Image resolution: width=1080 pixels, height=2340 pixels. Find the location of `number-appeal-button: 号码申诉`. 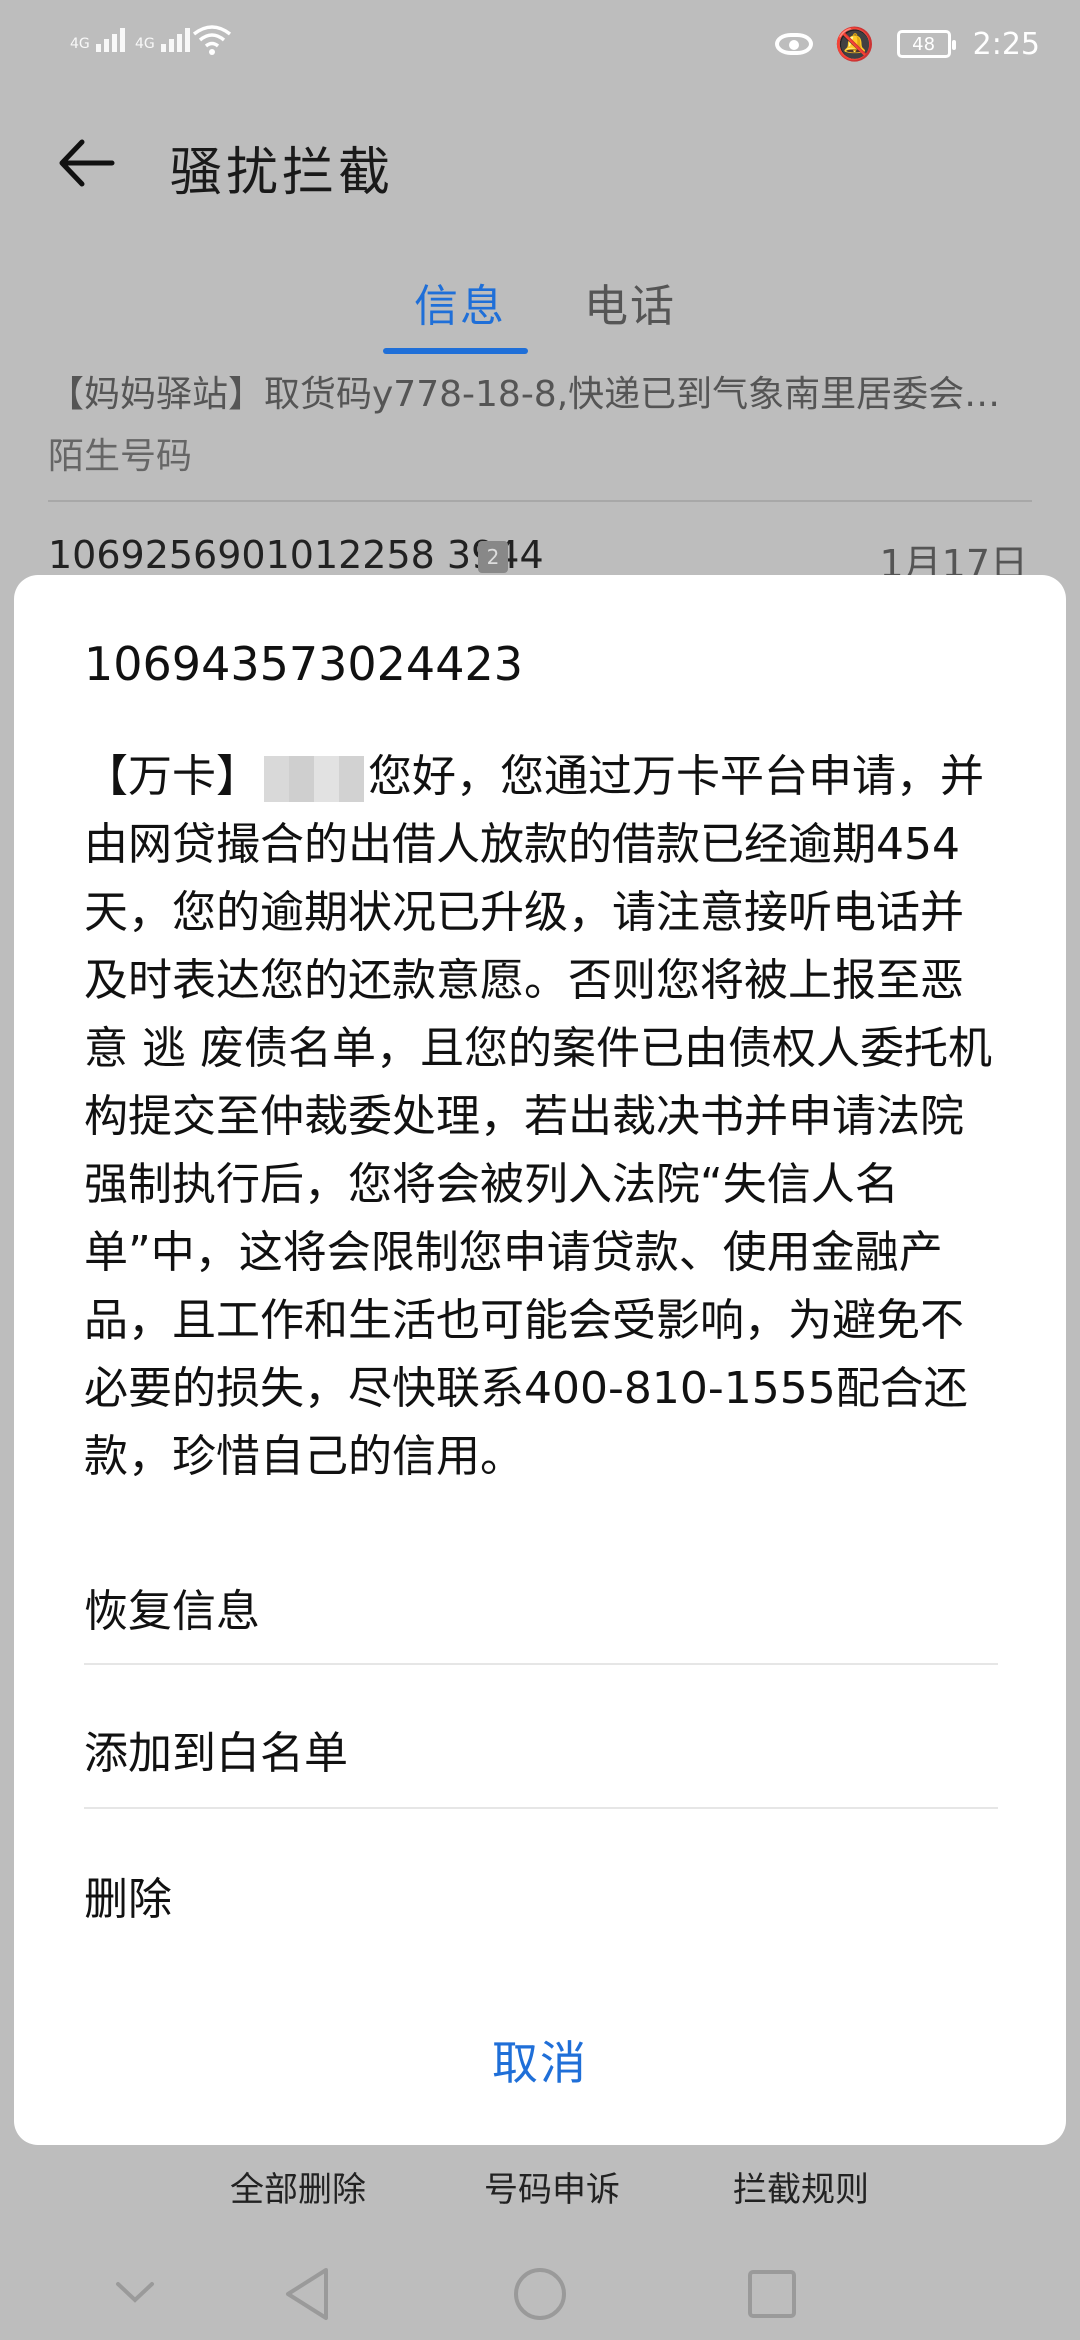

number-appeal-button: 号码申诉 is located at coordinates (552, 2186).